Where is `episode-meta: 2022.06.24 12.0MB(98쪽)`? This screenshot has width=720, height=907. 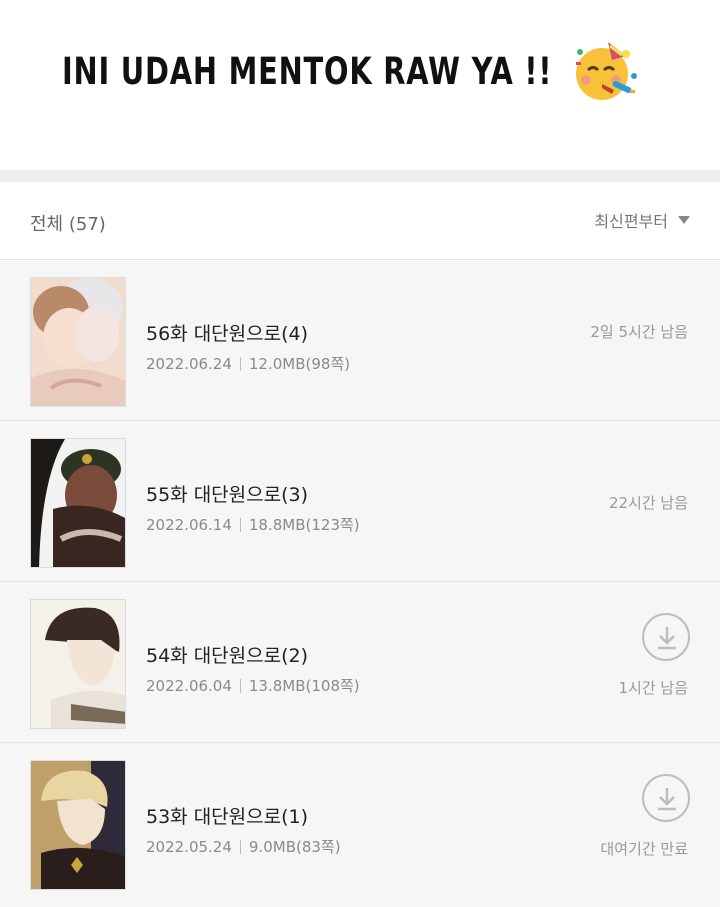
episode-meta: 2022.06.24 12.0MB(98쪽) is located at coordinates (248, 363).